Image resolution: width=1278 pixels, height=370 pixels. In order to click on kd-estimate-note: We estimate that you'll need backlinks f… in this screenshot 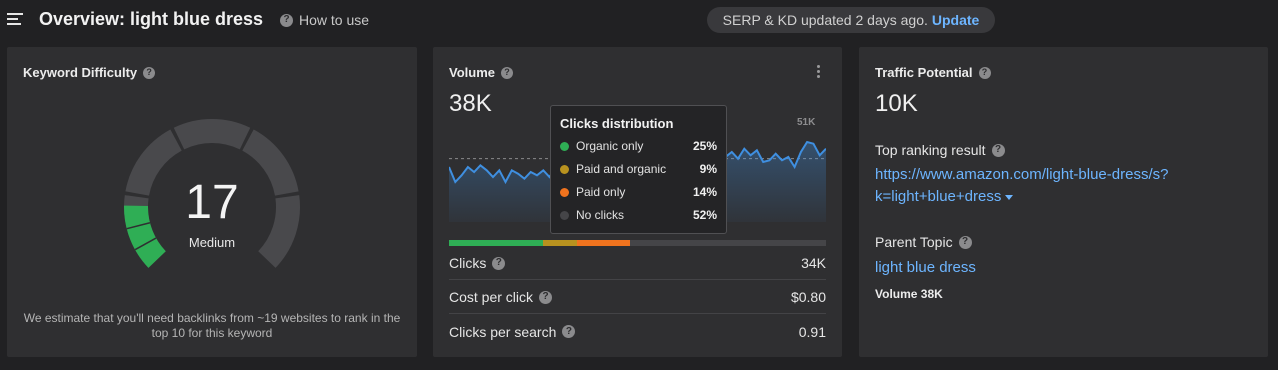, I will do `click(212, 325)`.